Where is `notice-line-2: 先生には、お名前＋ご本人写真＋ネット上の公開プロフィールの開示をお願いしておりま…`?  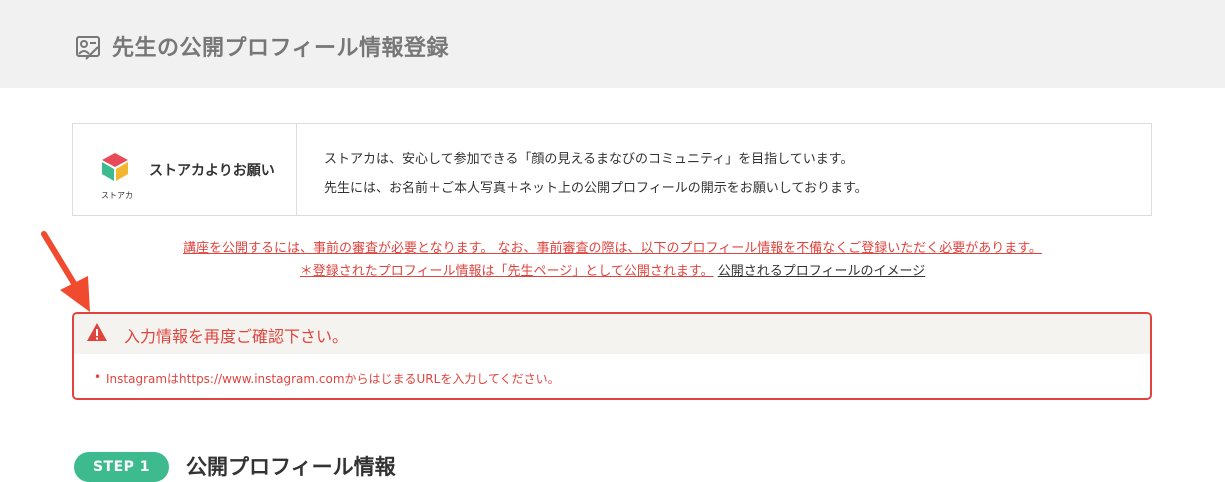 notice-line-2: 先生には、お名前＋ご本人写真＋ネット上の公開プロフィールの開示をお願いしておりま… is located at coordinates (596, 188).